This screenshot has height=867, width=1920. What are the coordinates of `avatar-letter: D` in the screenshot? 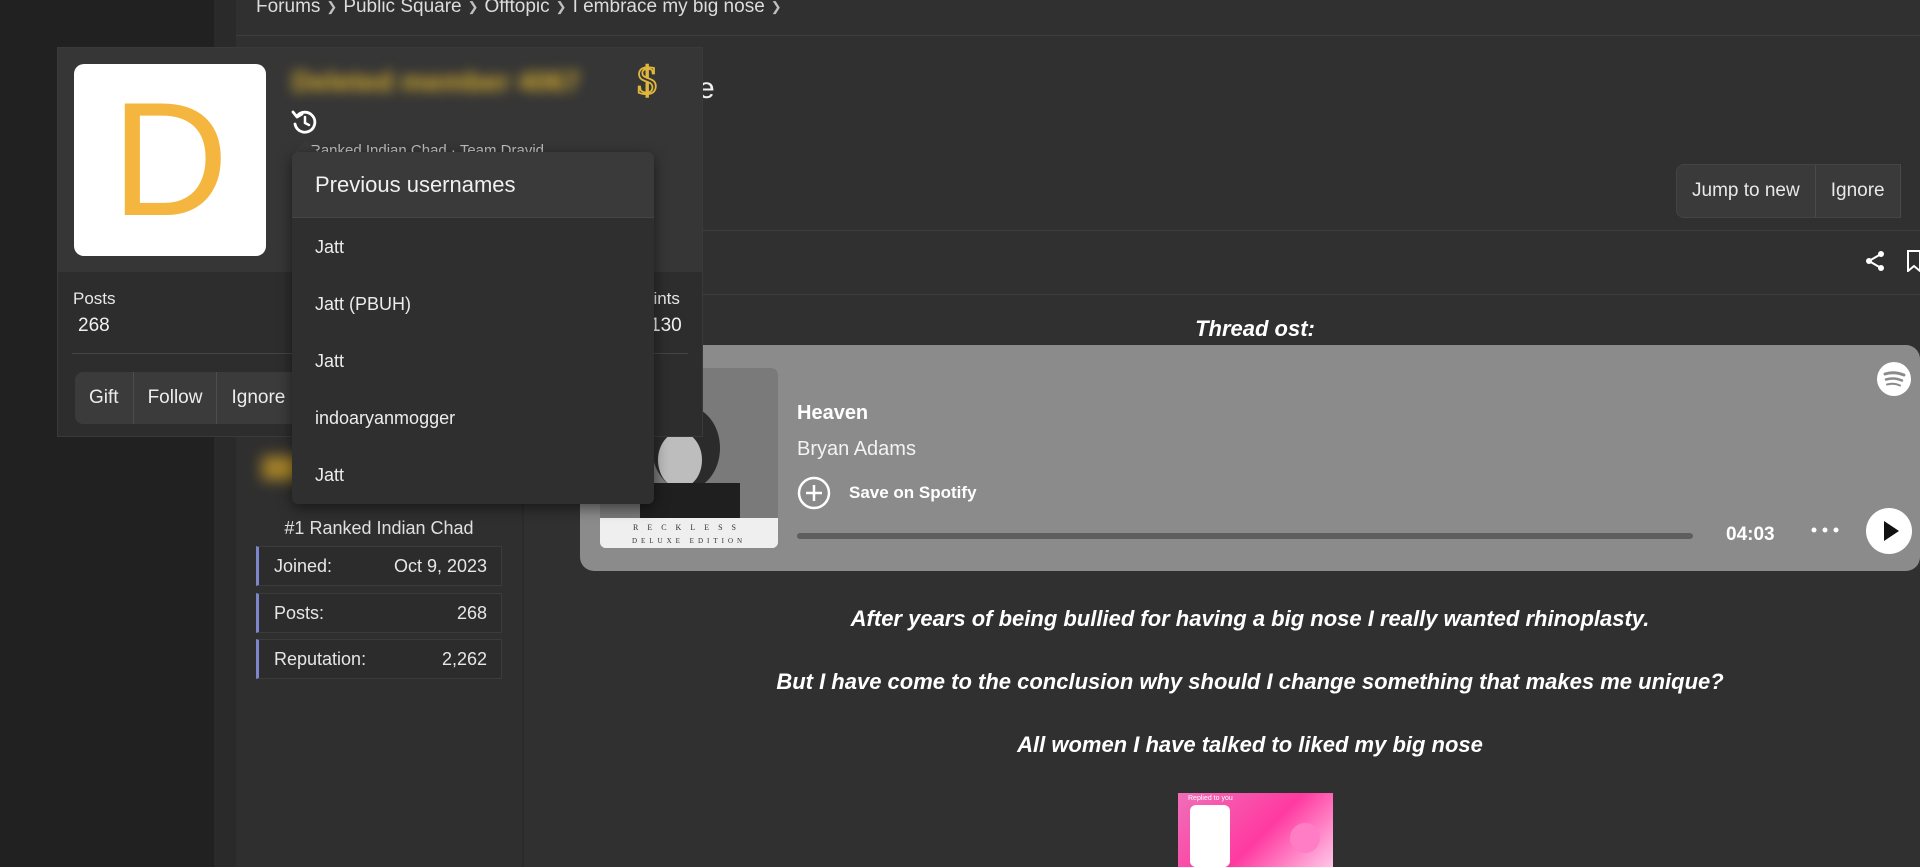 It's located at (170, 159).